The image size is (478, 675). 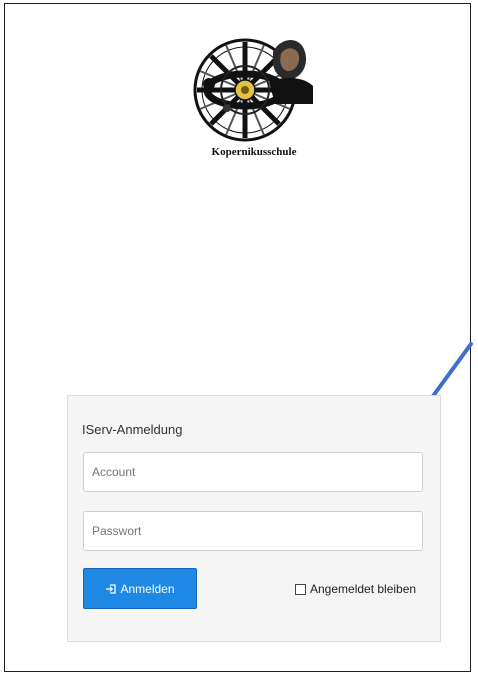 I want to click on account-input, so click(x=253, y=472).